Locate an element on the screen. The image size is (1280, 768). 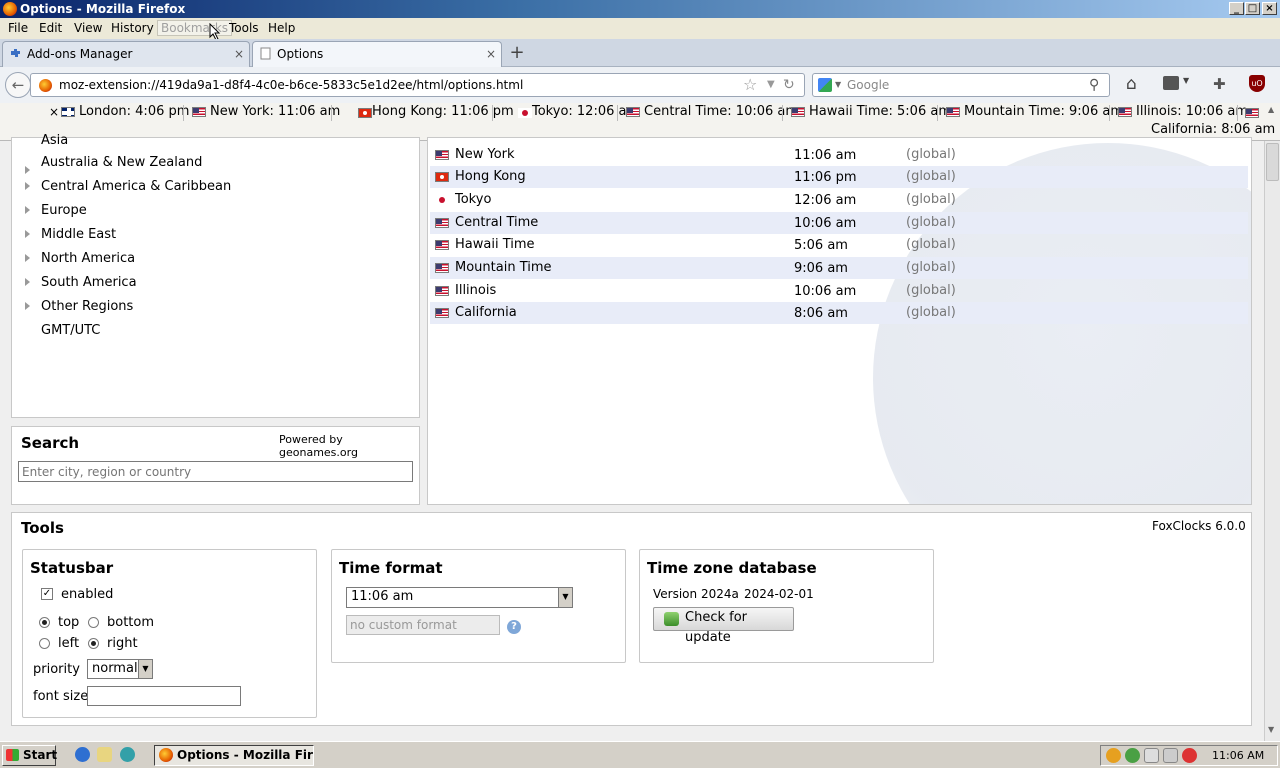
region-item-gmt-utc: GMT/UTC is located at coordinates (70, 330).